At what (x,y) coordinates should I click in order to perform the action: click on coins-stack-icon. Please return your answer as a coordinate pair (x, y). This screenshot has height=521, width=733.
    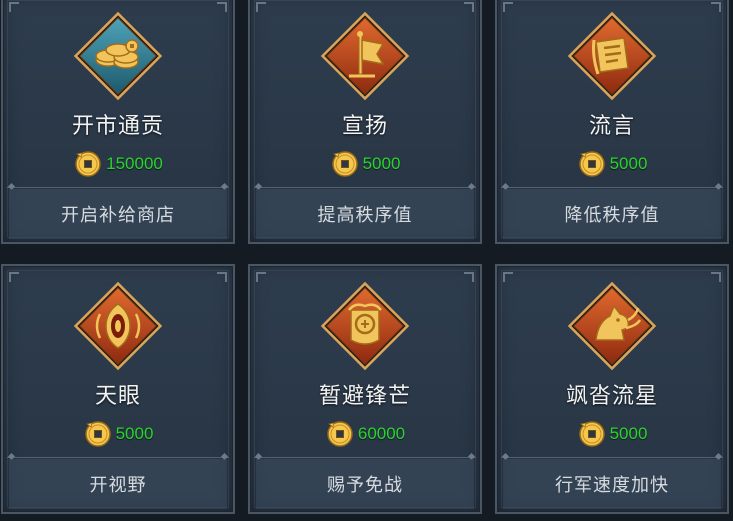
    Looking at the image, I should click on (118, 56).